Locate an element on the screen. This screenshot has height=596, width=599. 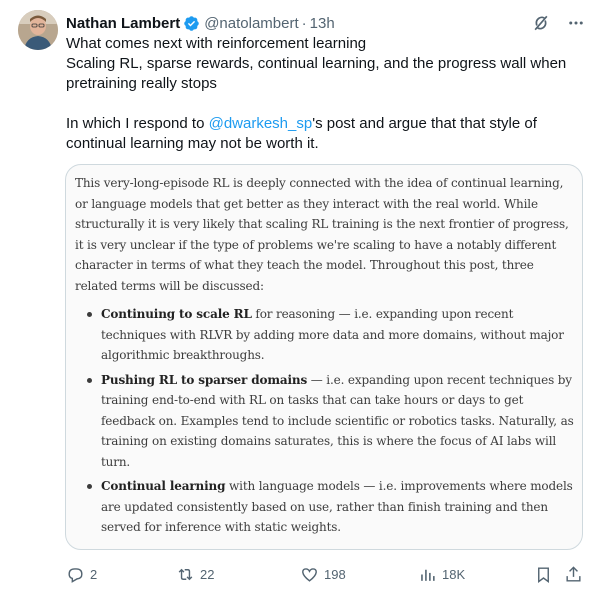
repost-count: 22 is located at coordinates (207, 574).